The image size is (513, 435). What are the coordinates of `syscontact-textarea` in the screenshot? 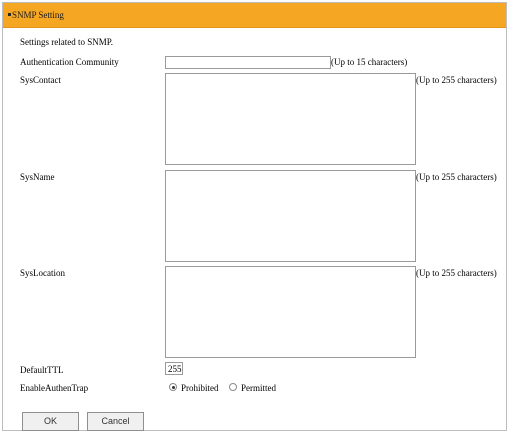 It's located at (290, 119).